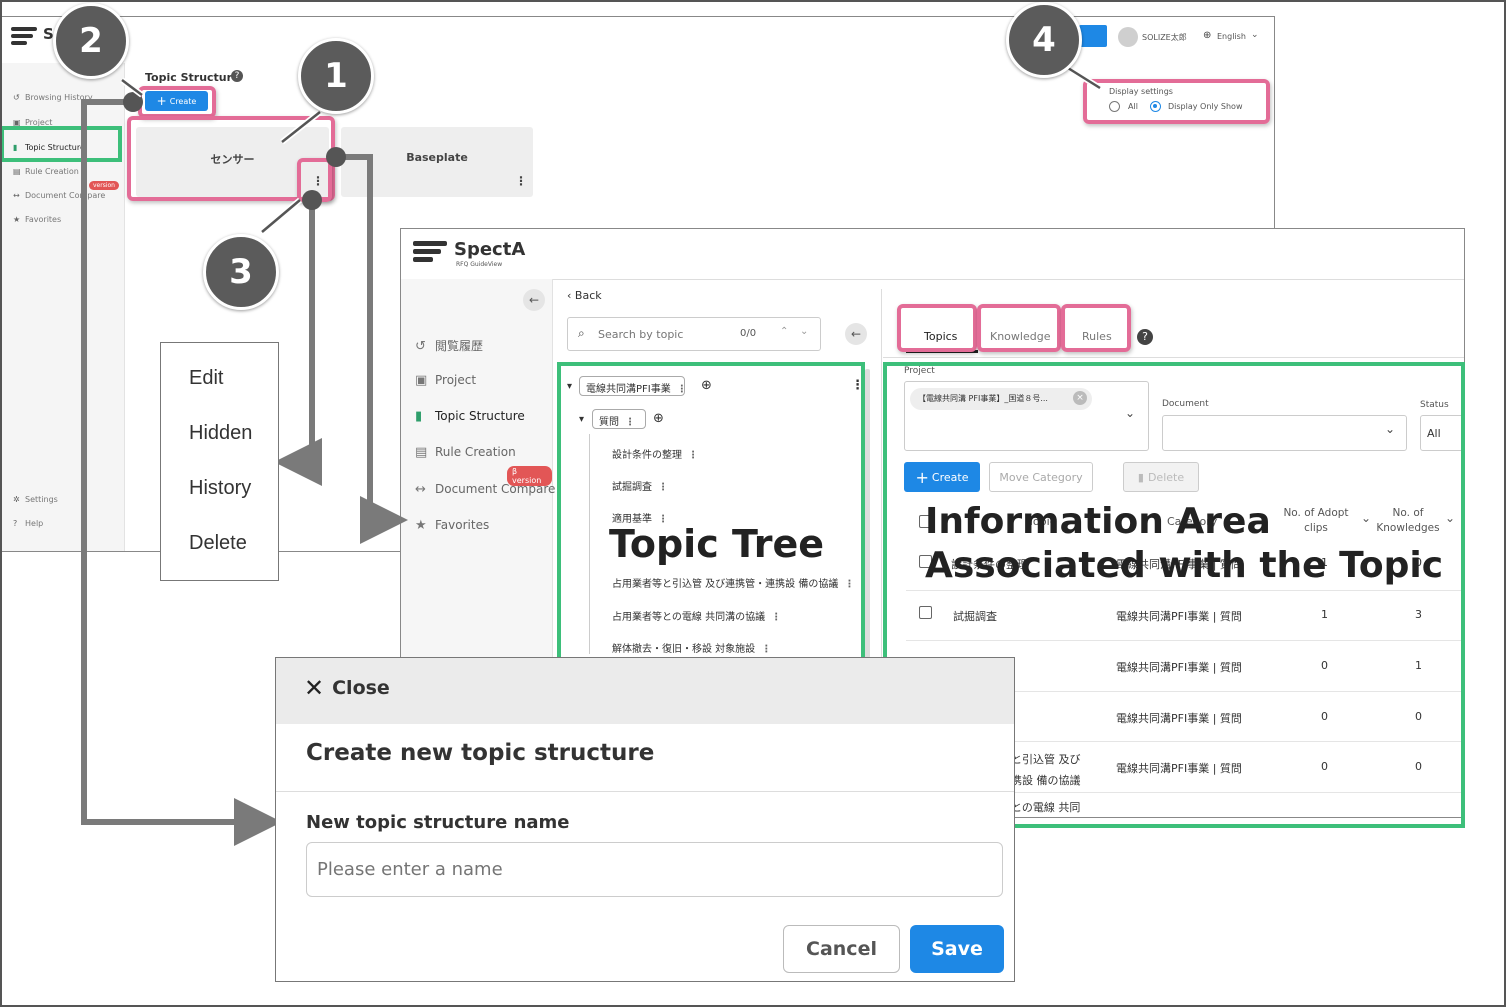  What do you see at coordinates (1044, 40) in the screenshot?
I see `callout-4: 4` at bounding box center [1044, 40].